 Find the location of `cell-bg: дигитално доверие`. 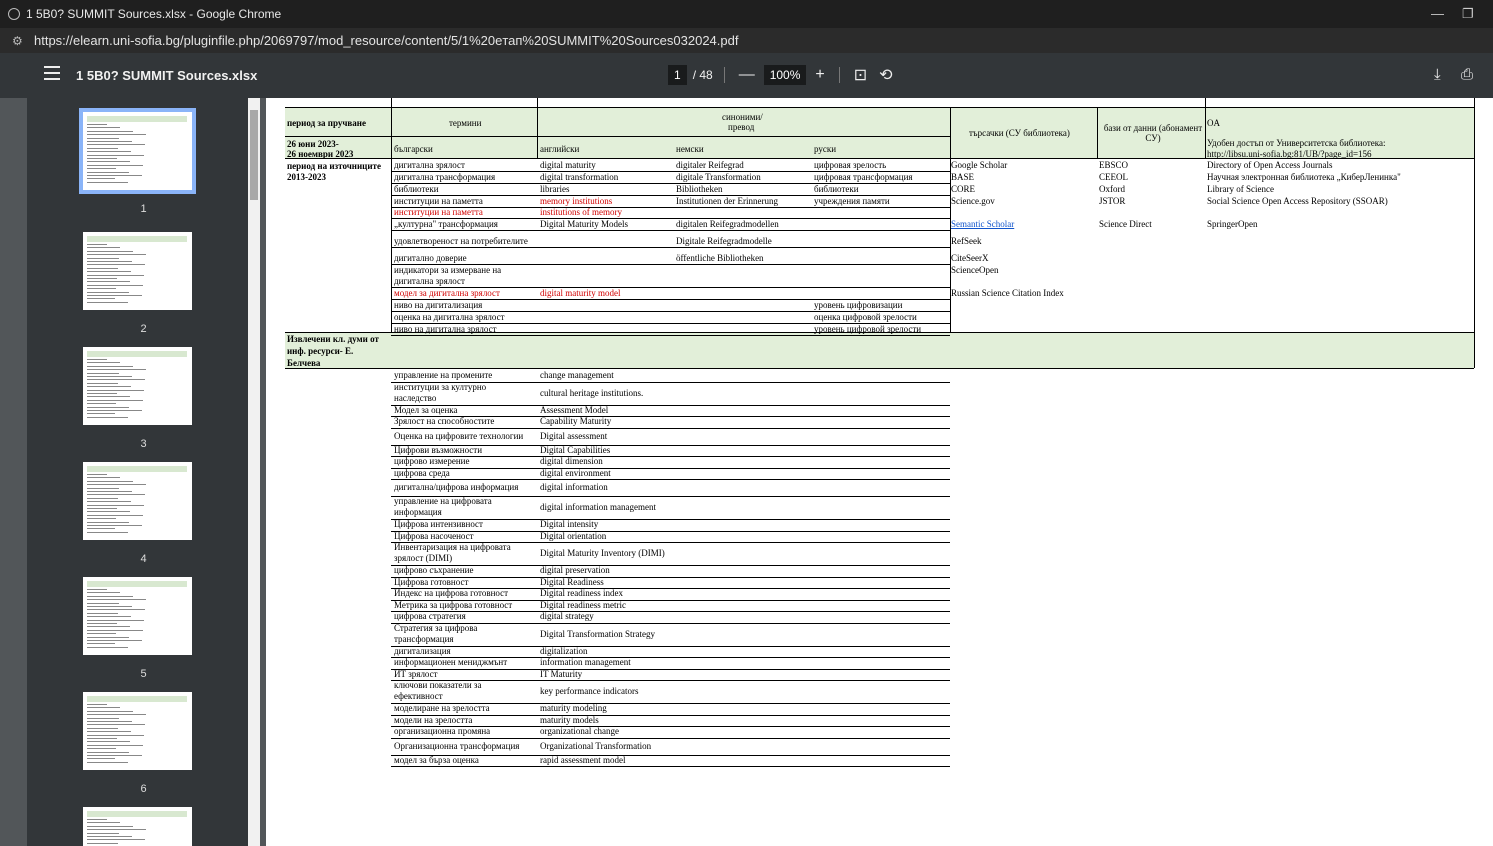

cell-bg: дигитално доверие is located at coordinates (430, 258).